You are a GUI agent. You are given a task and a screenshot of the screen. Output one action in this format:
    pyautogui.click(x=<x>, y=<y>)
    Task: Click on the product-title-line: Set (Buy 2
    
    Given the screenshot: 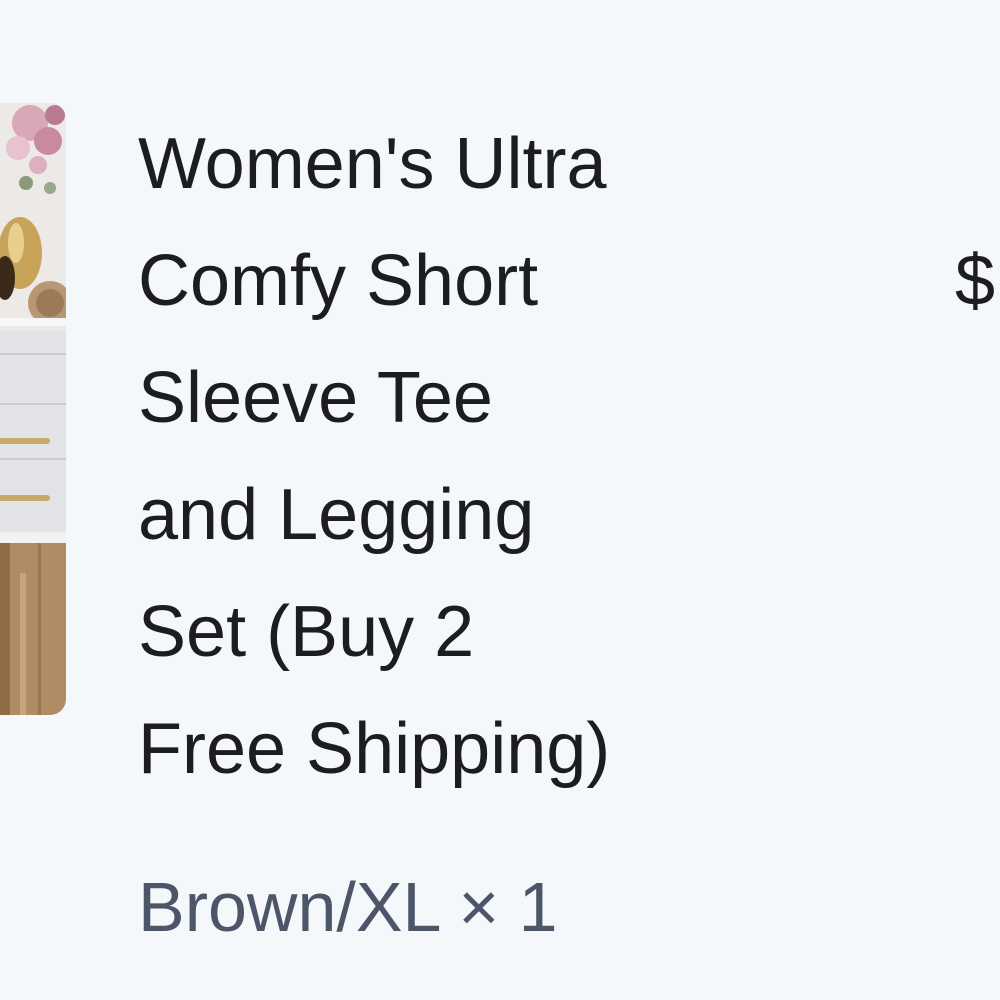 What is the action you would take?
    pyautogui.click(x=306, y=632)
    